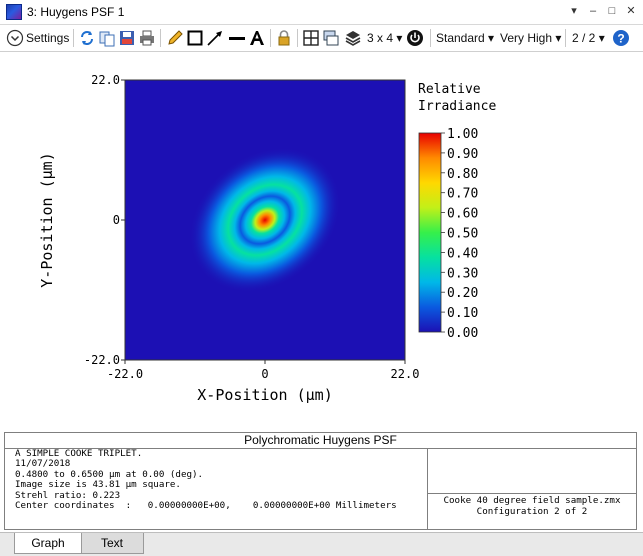 The height and width of the screenshot is (556, 643). Describe the element at coordinates (612, 11) in the screenshot. I see `maximize-icon: □` at that location.